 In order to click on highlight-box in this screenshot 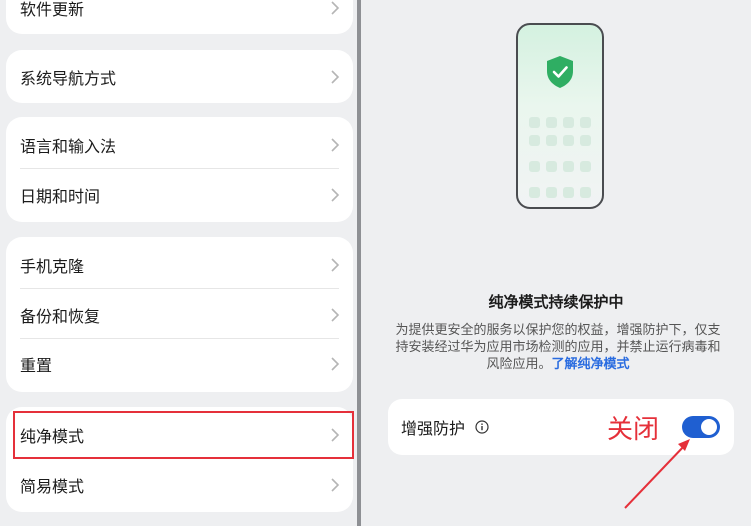, I will do `click(183, 435)`.